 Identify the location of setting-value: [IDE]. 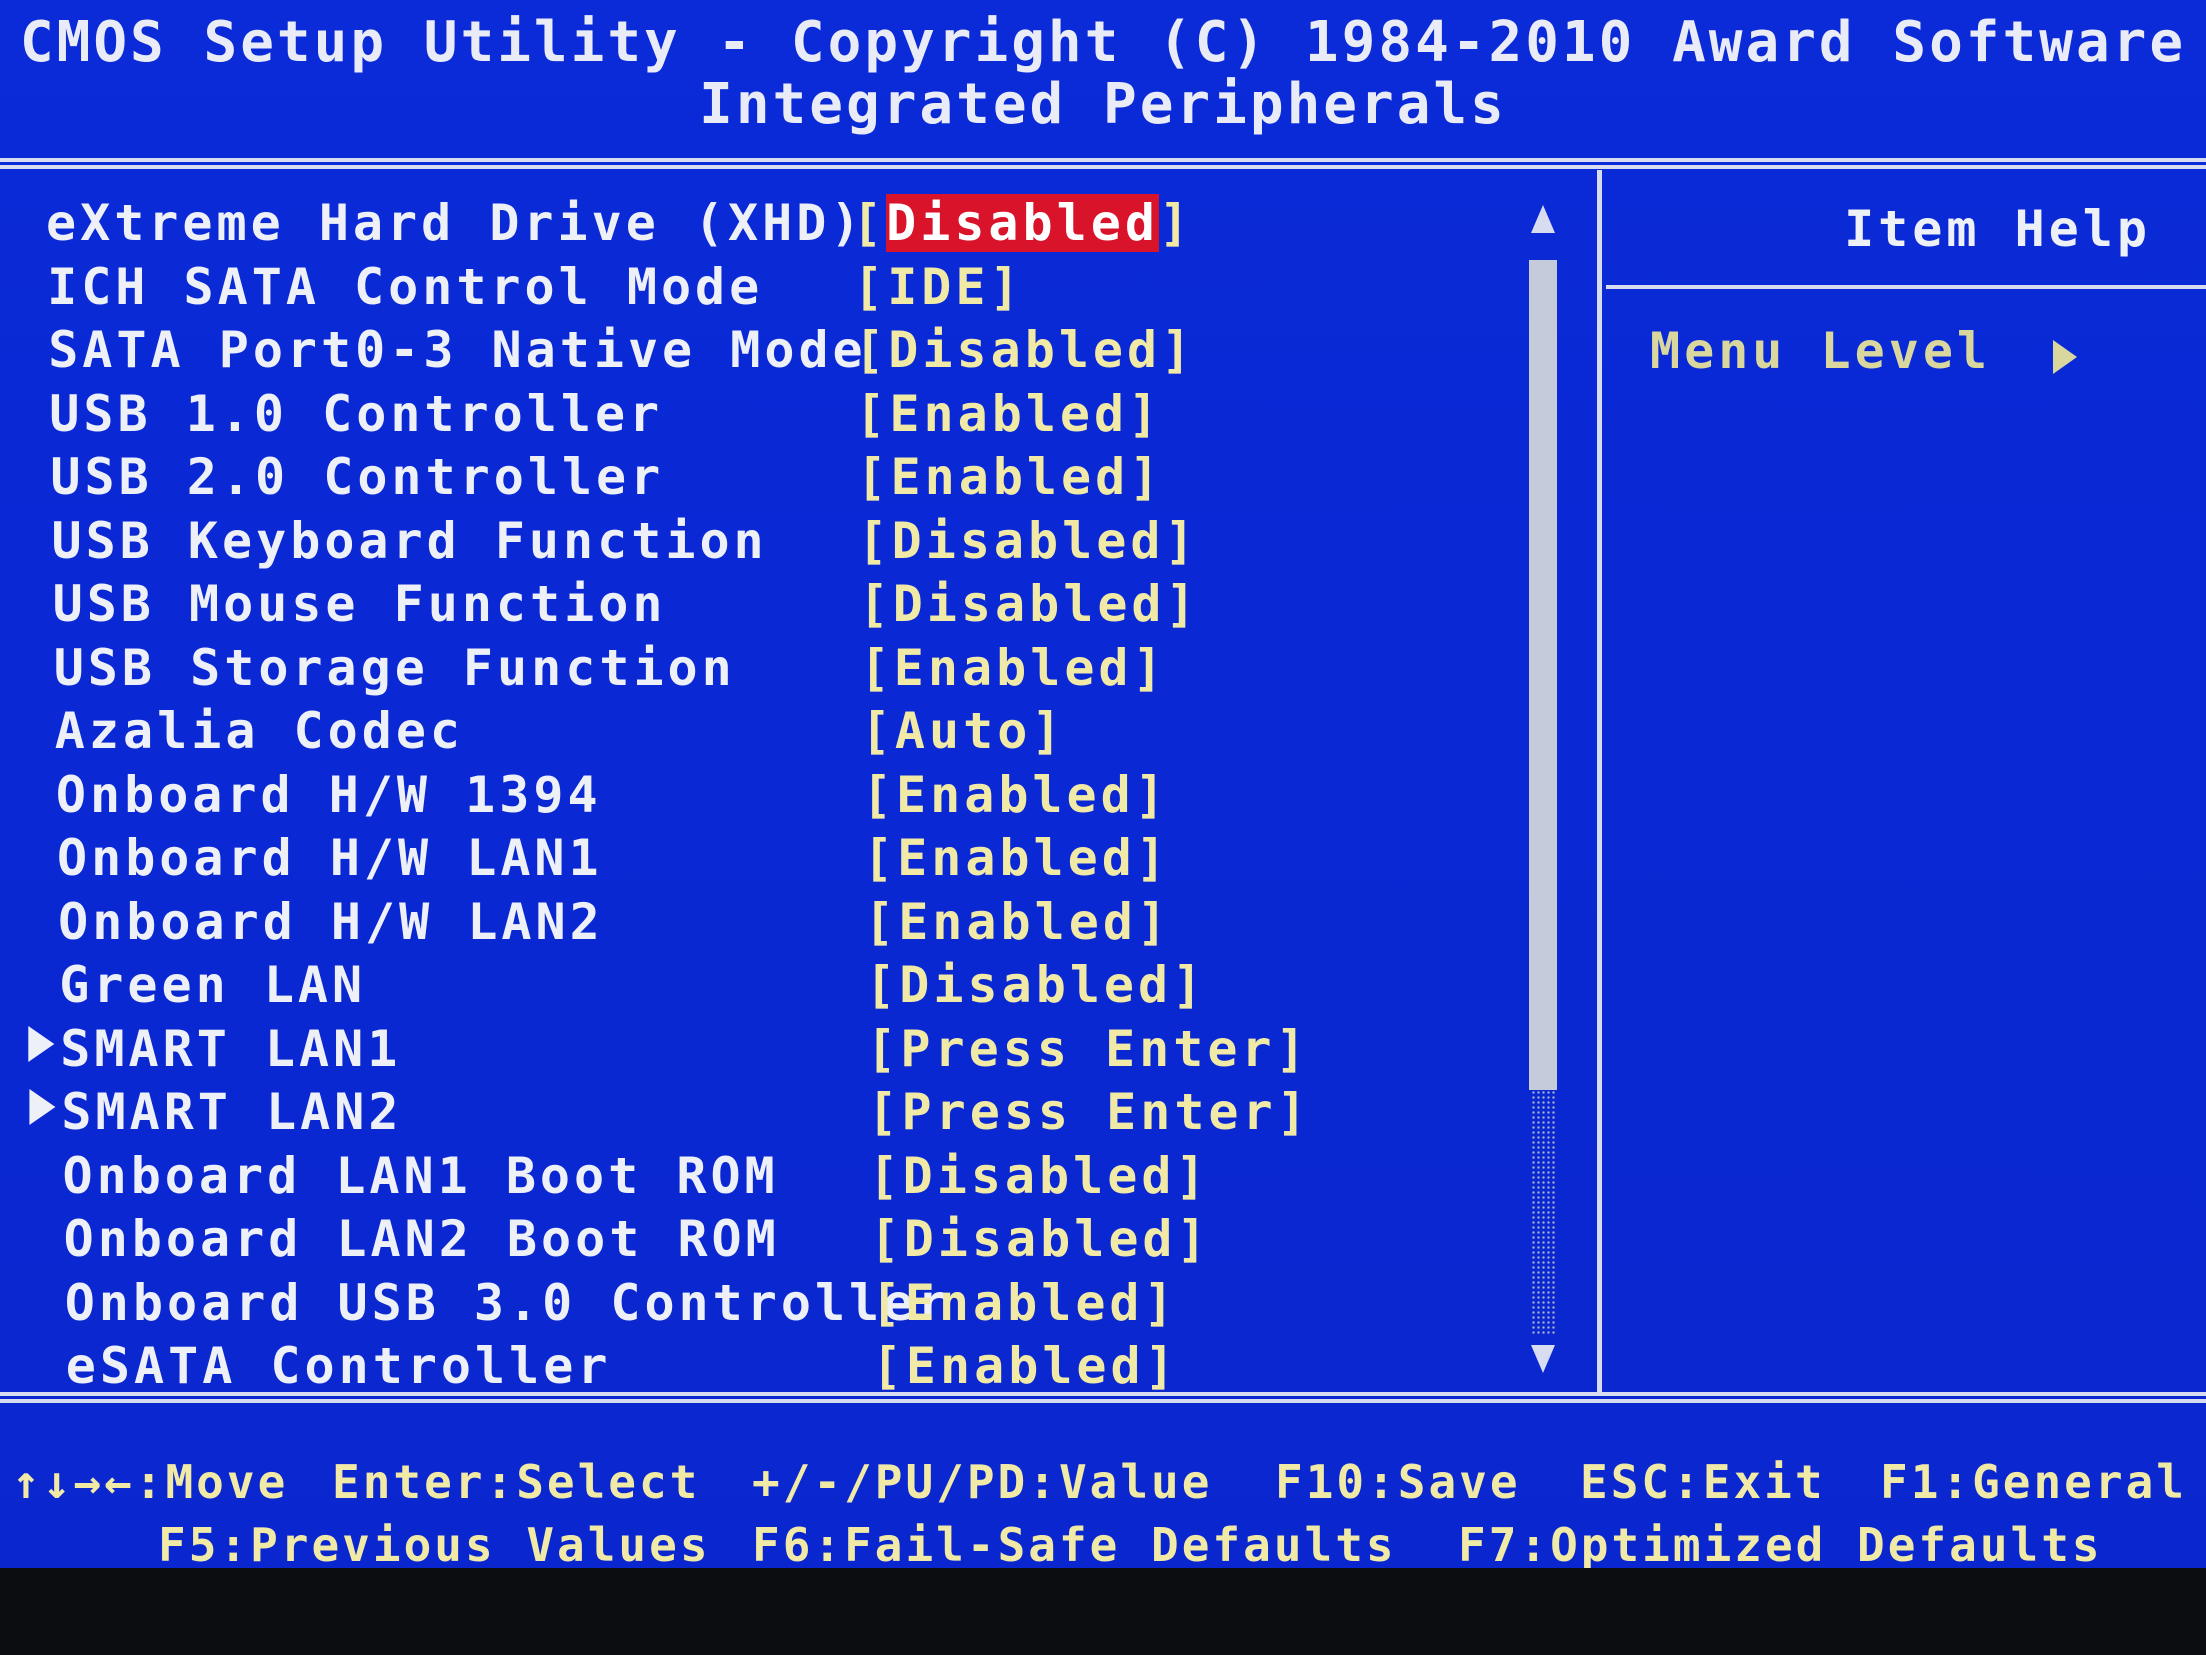
(938, 287).